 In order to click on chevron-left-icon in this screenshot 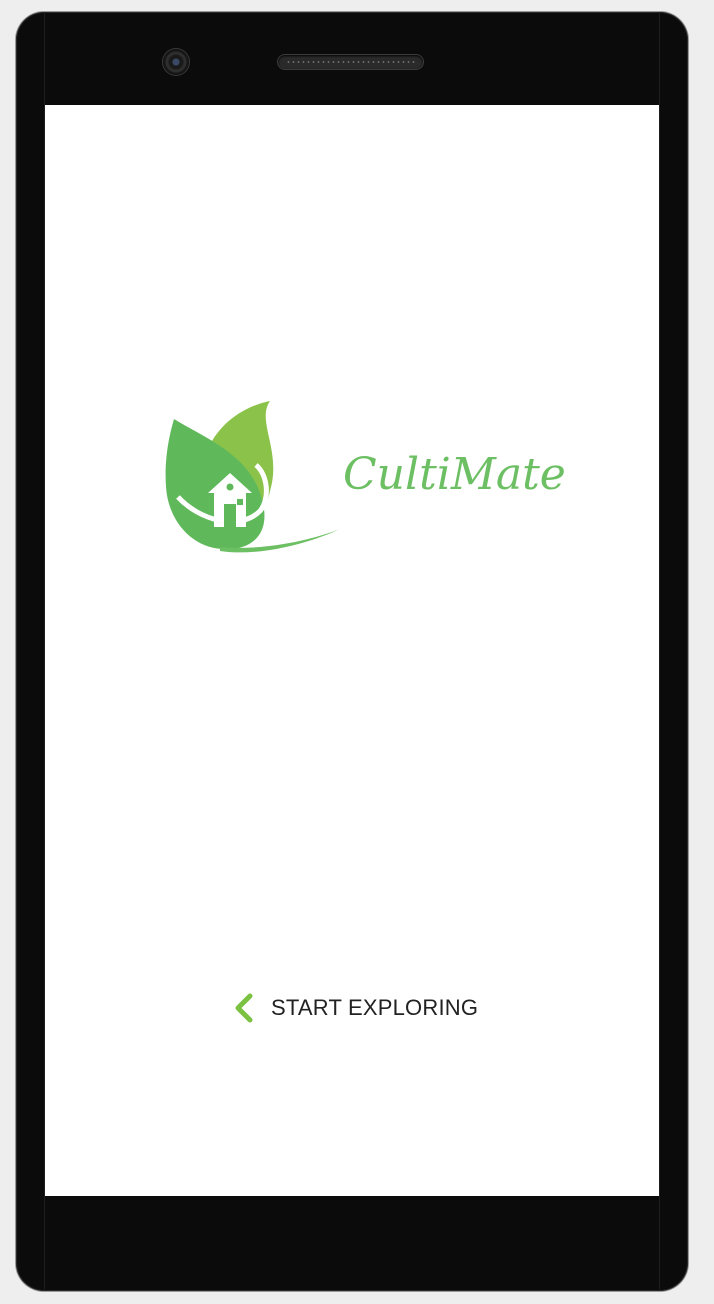, I will do `click(244, 1008)`.